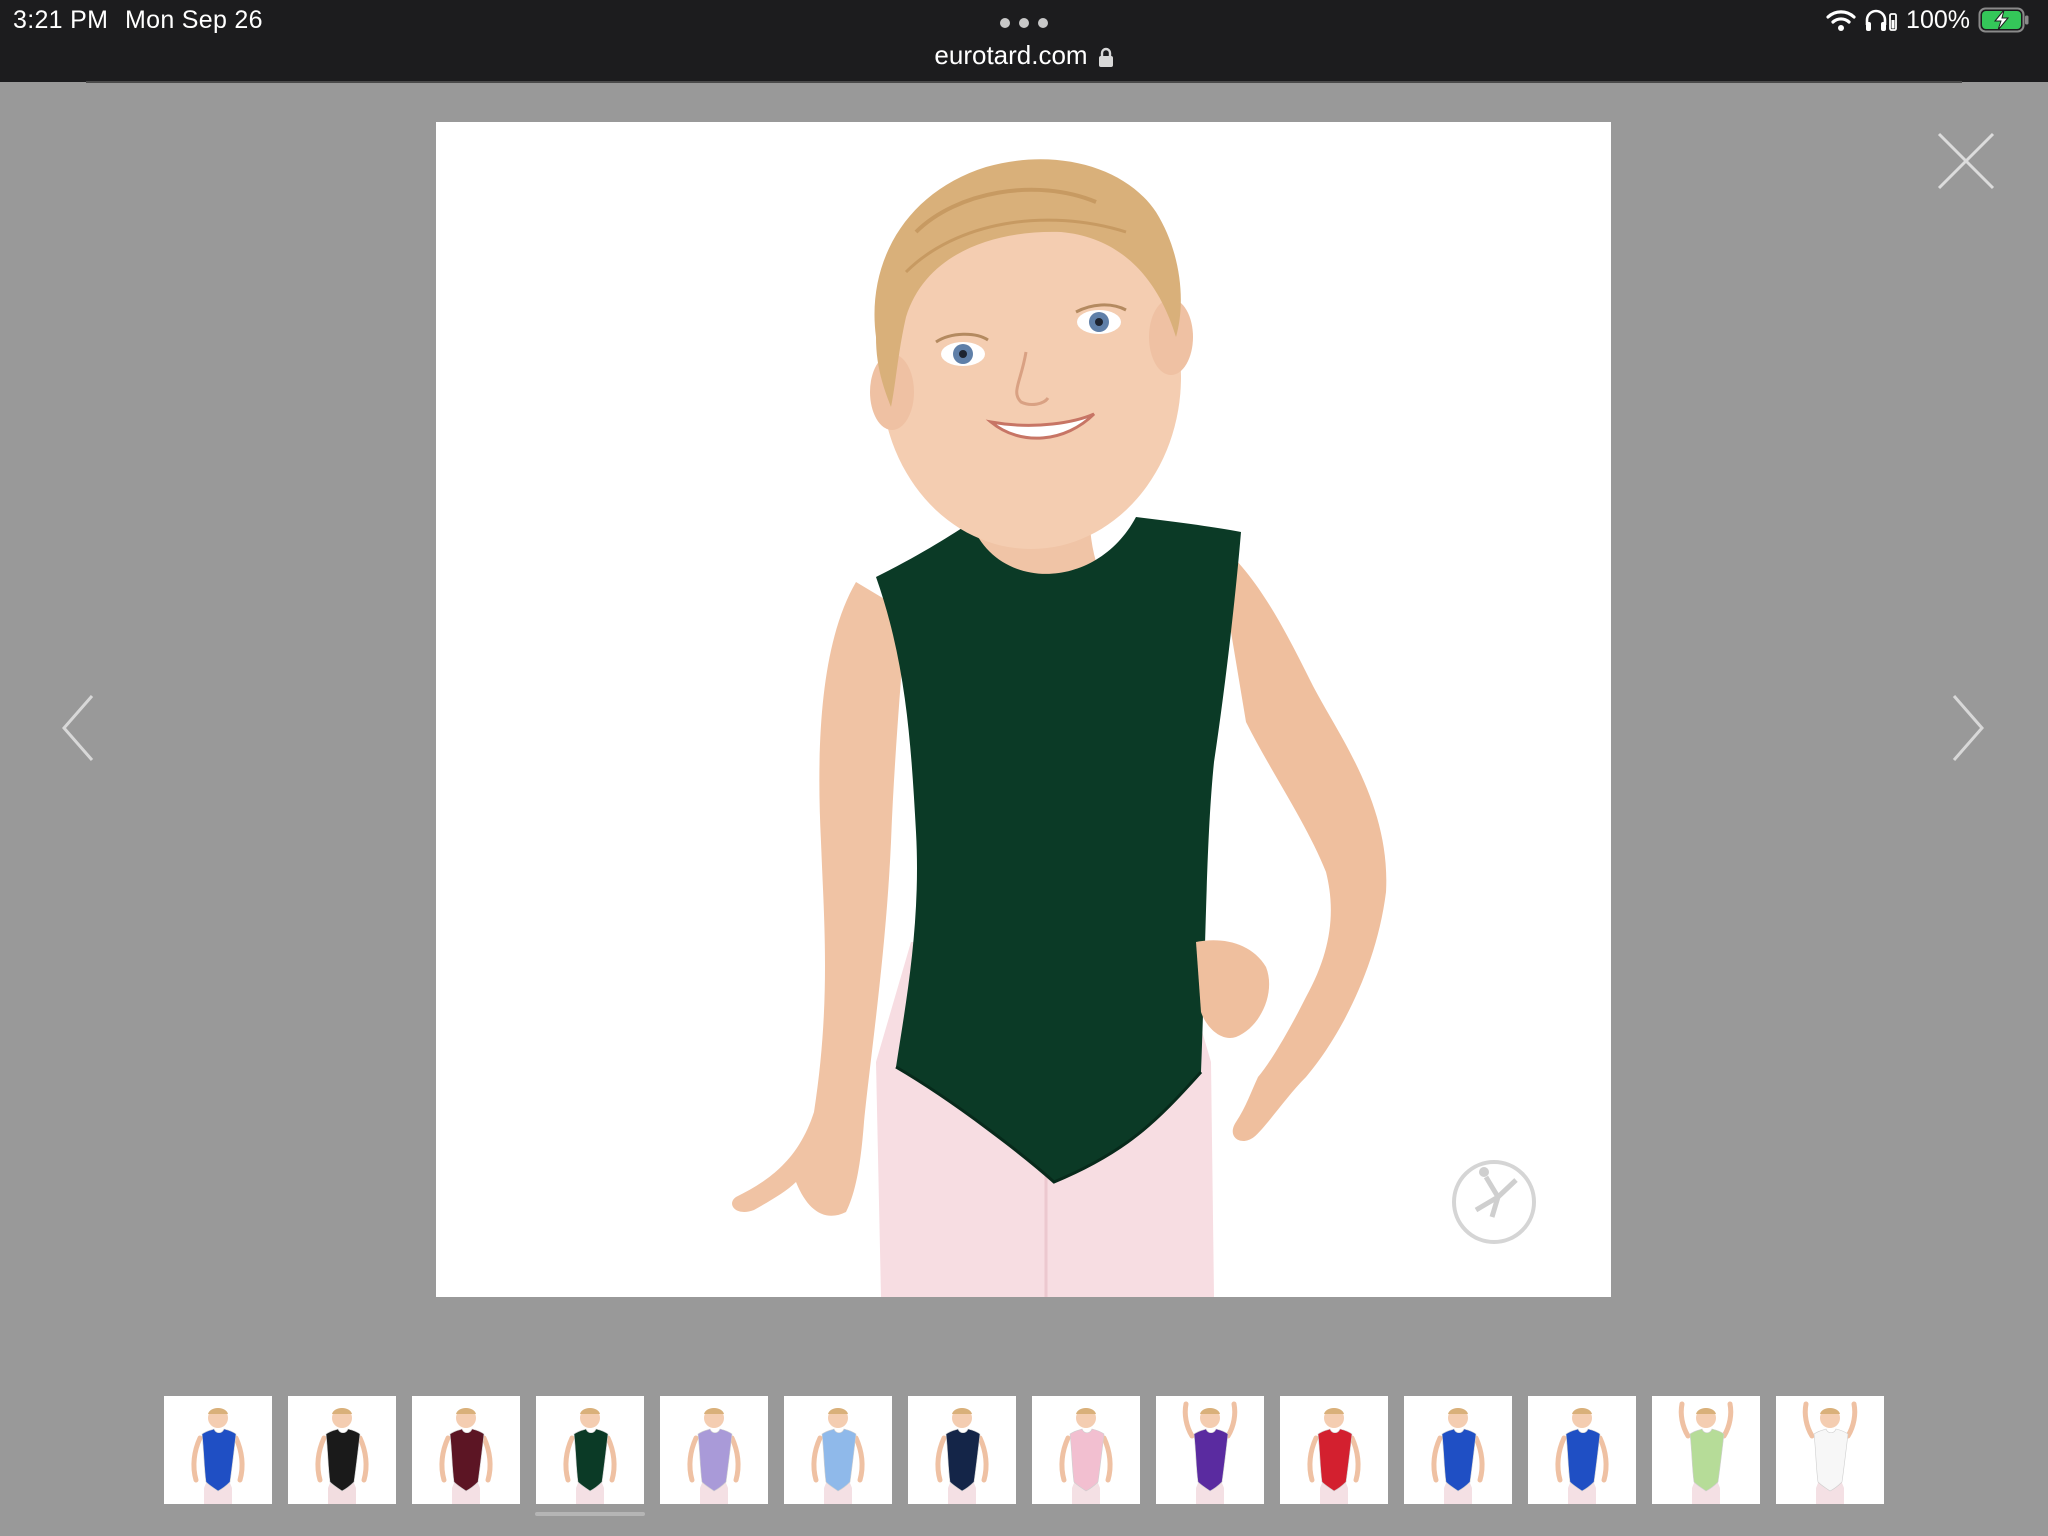  What do you see at coordinates (1105, 57) in the screenshot?
I see `lock-icon` at bounding box center [1105, 57].